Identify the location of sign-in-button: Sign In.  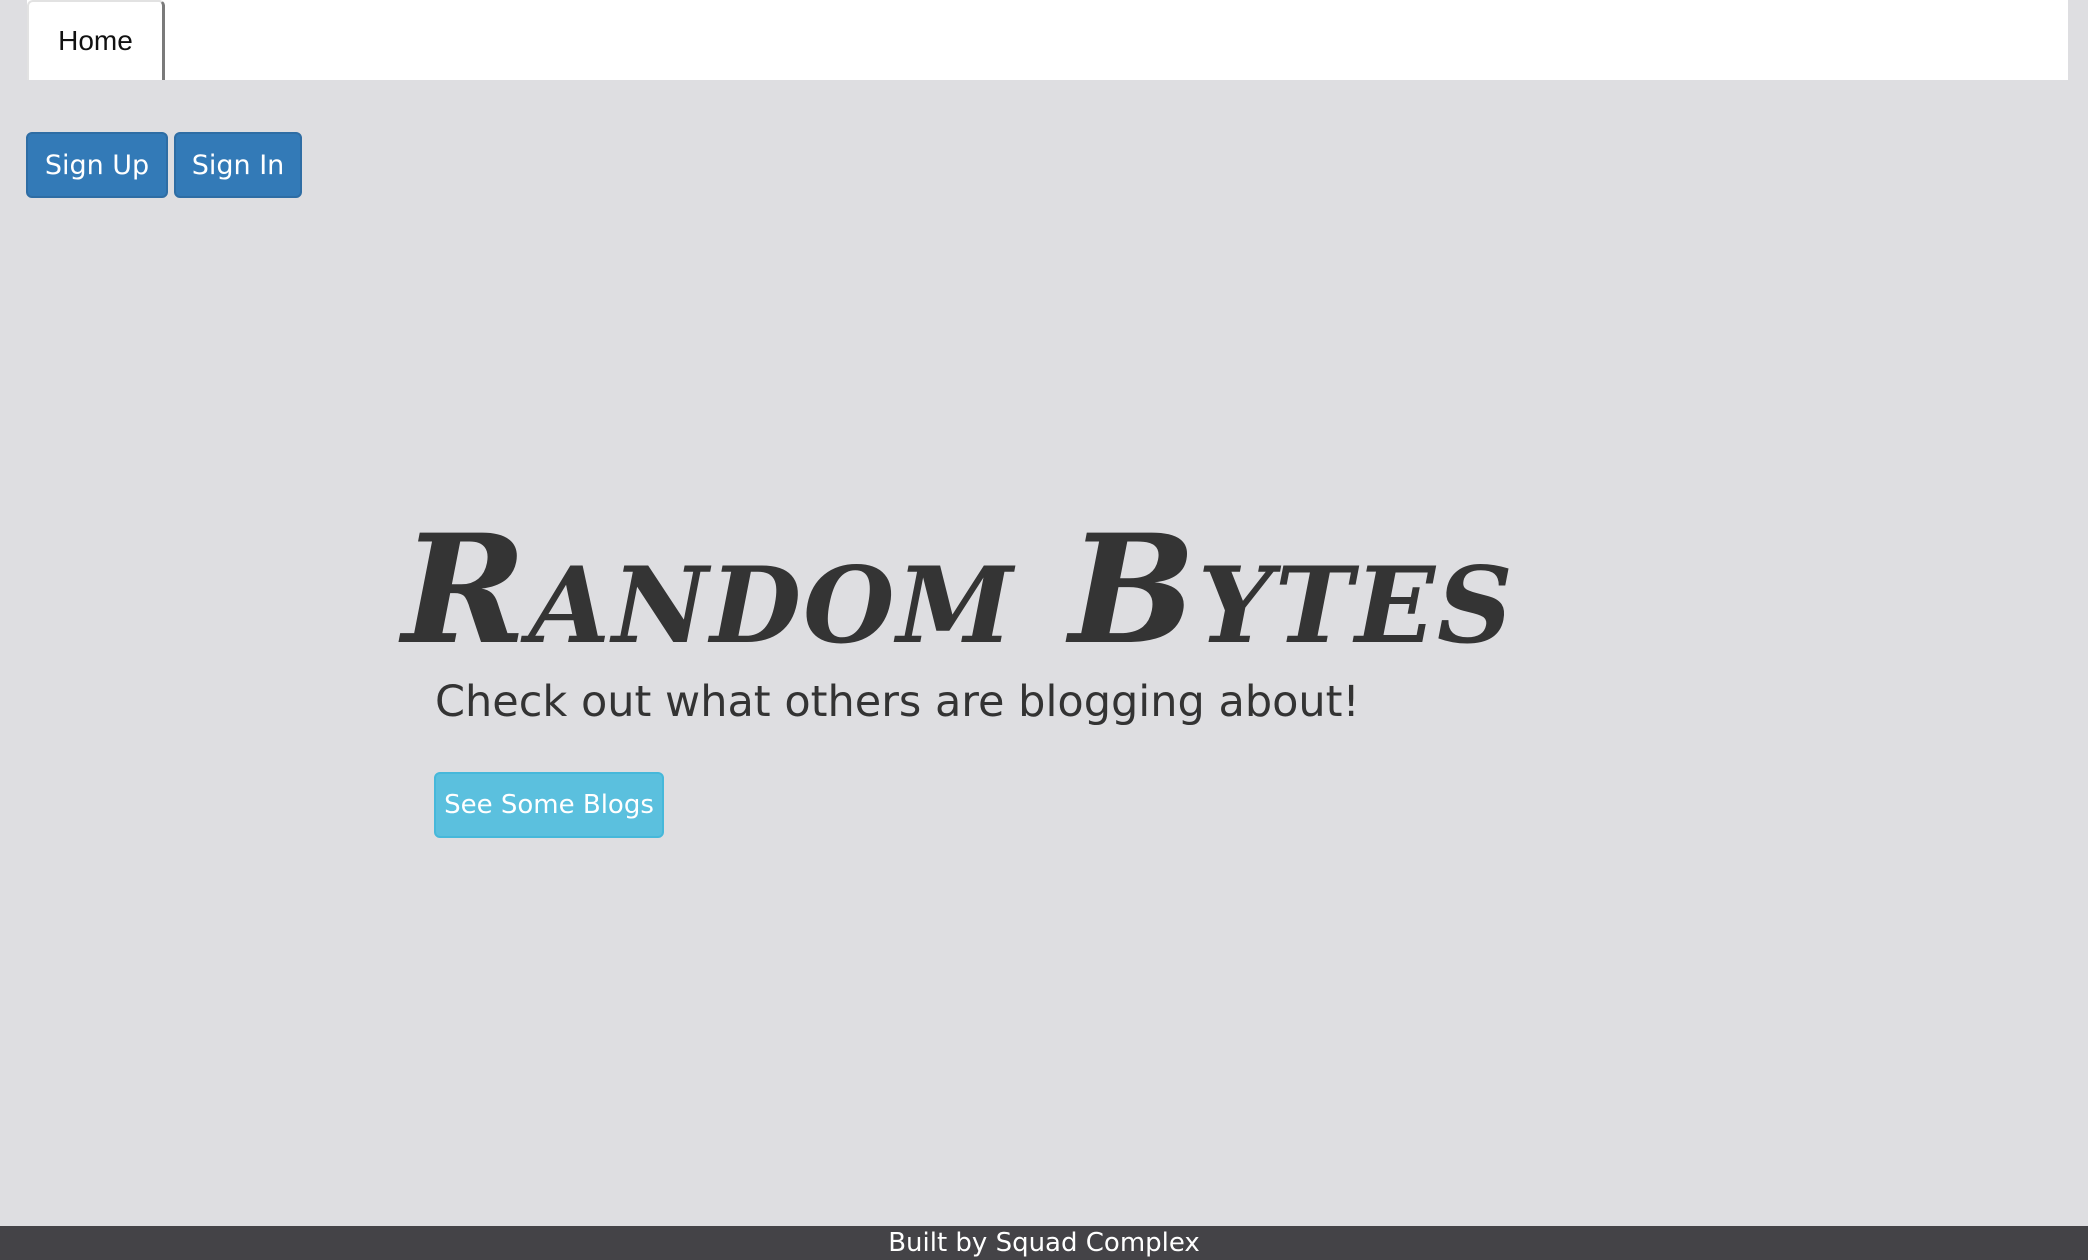
(238, 165).